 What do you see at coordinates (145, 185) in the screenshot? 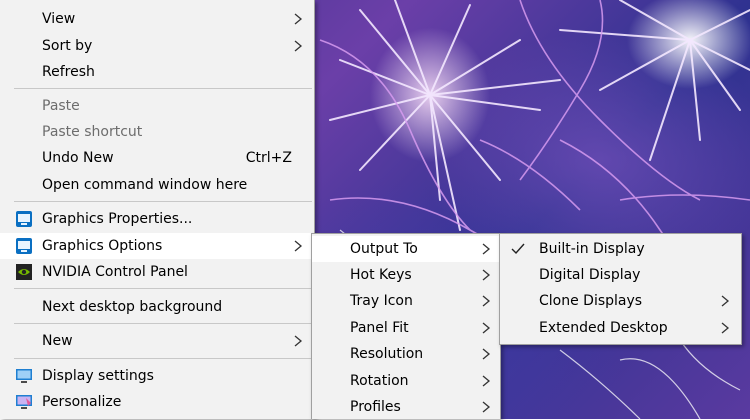
I see `menu-item-open-command-window-label: Open command window here` at bounding box center [145, 185].